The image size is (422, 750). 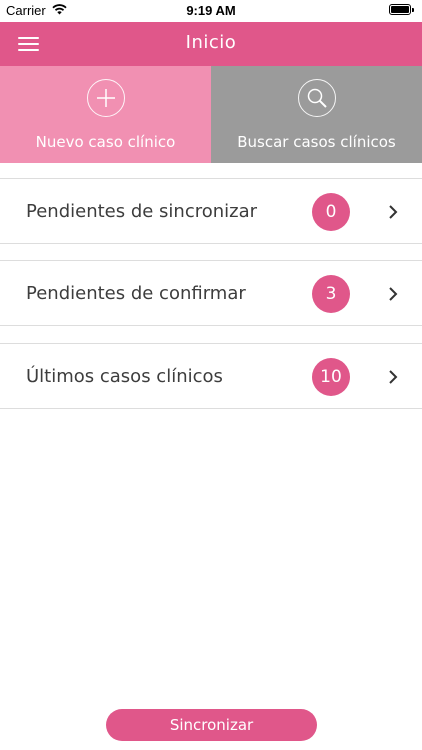 I want to click on count-badge: 10, so click(x=331, y=377).